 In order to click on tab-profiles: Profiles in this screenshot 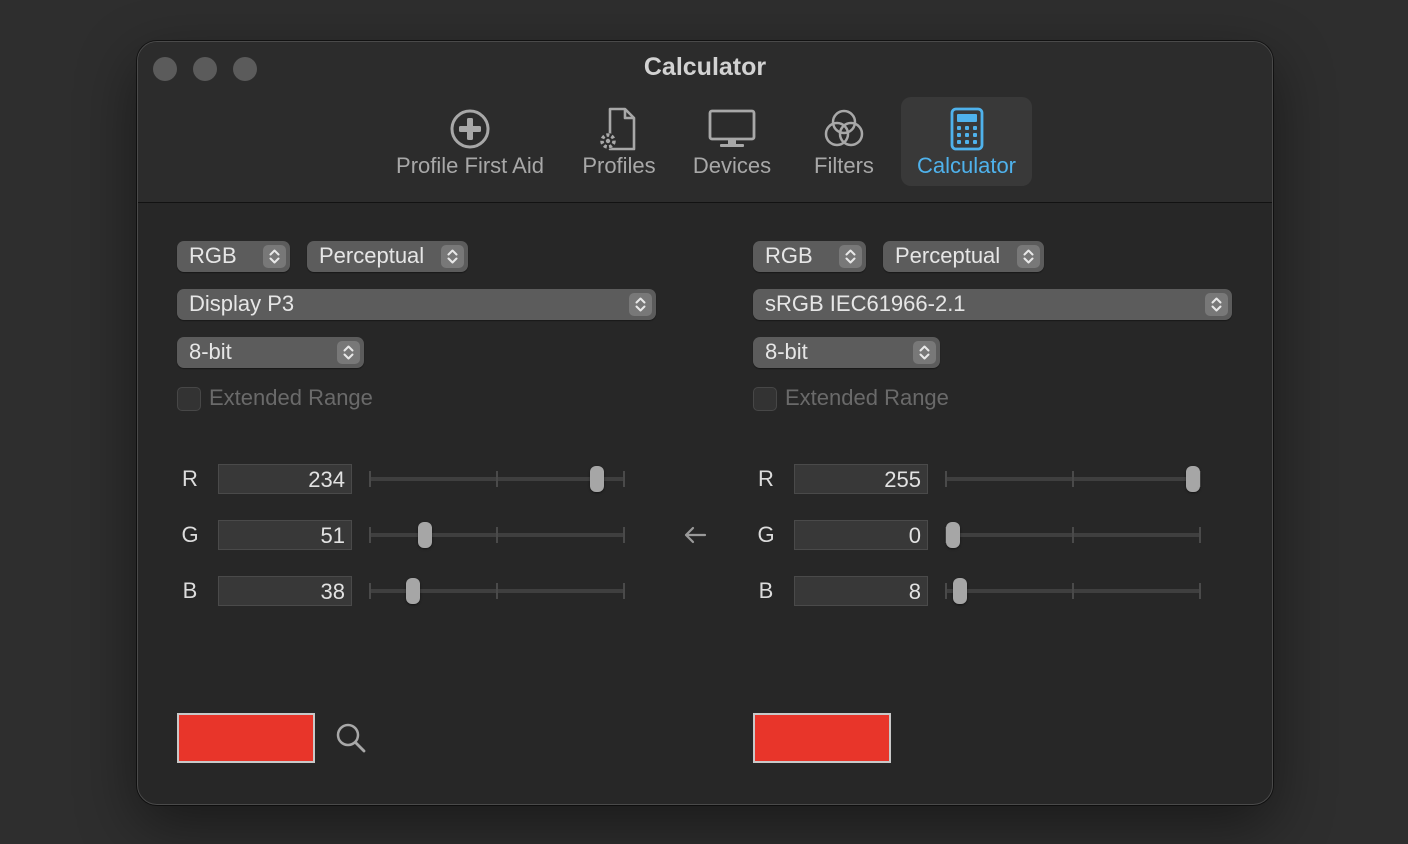, I will do `click(619, 141)`.